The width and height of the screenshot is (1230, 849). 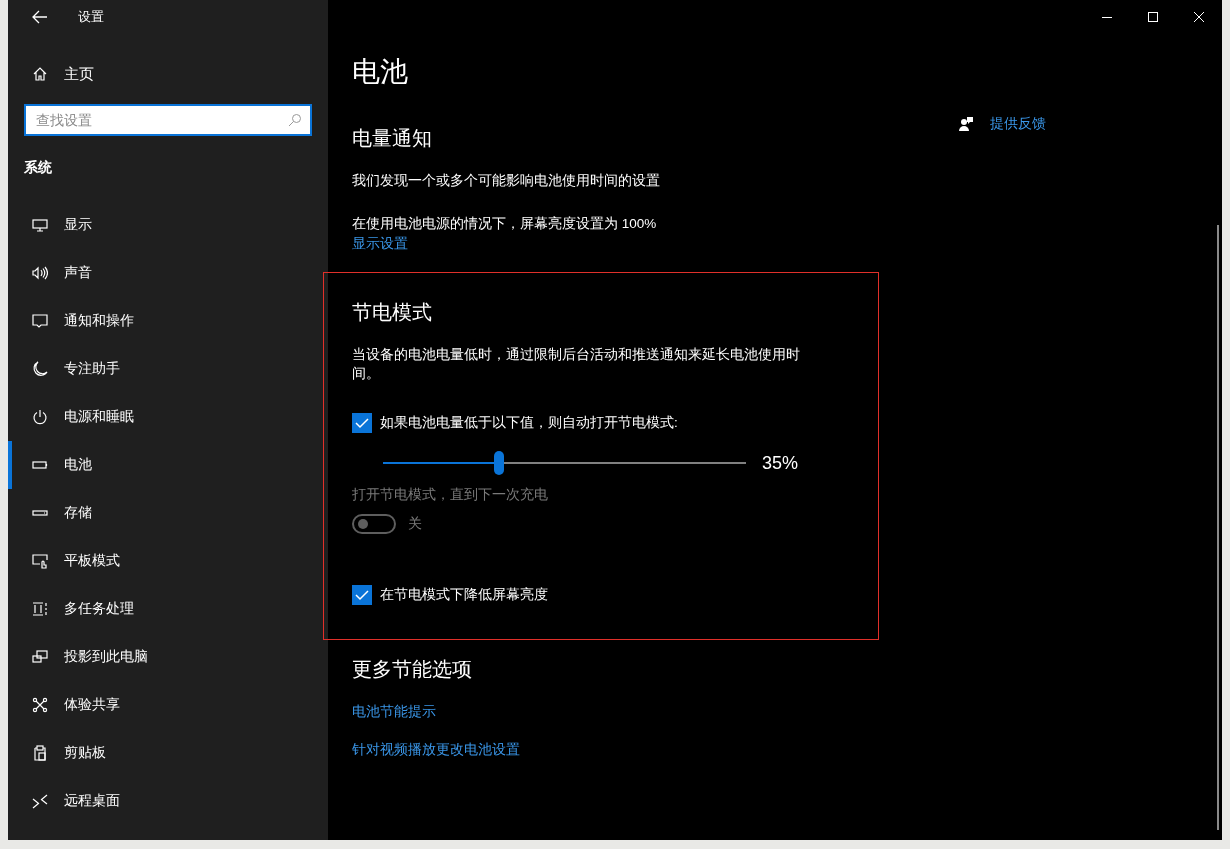 What do you see at coordinates (380, 244) in the screenshot?
I see `settings-link: 显示设置` at bounding box center [380, 244].